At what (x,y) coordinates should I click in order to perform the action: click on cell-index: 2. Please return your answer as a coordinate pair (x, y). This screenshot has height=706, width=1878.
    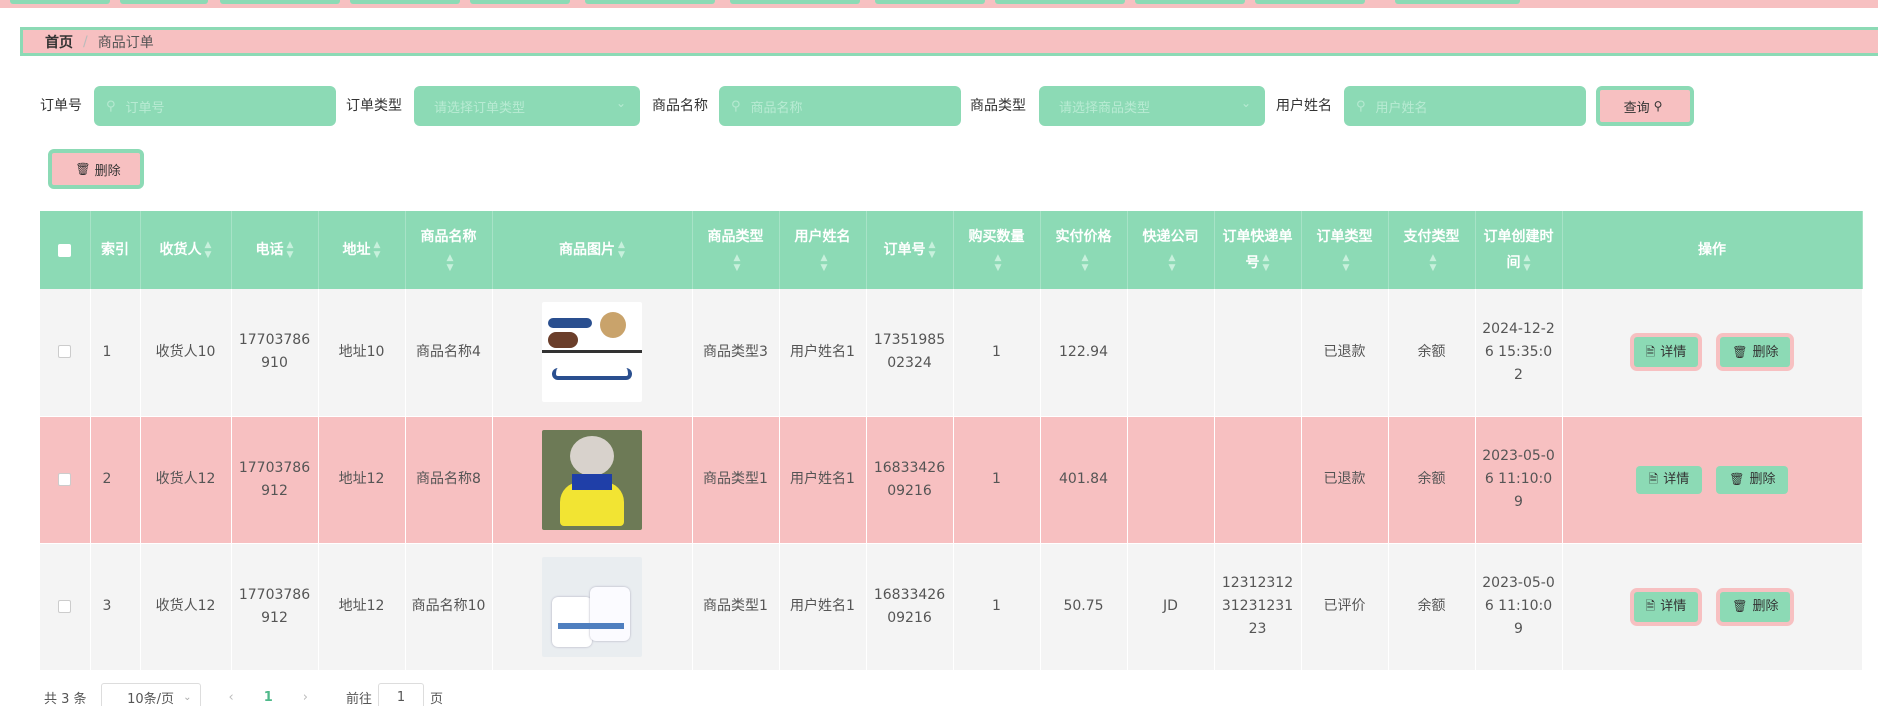
    Looking at the image, I should click on (115, 480).